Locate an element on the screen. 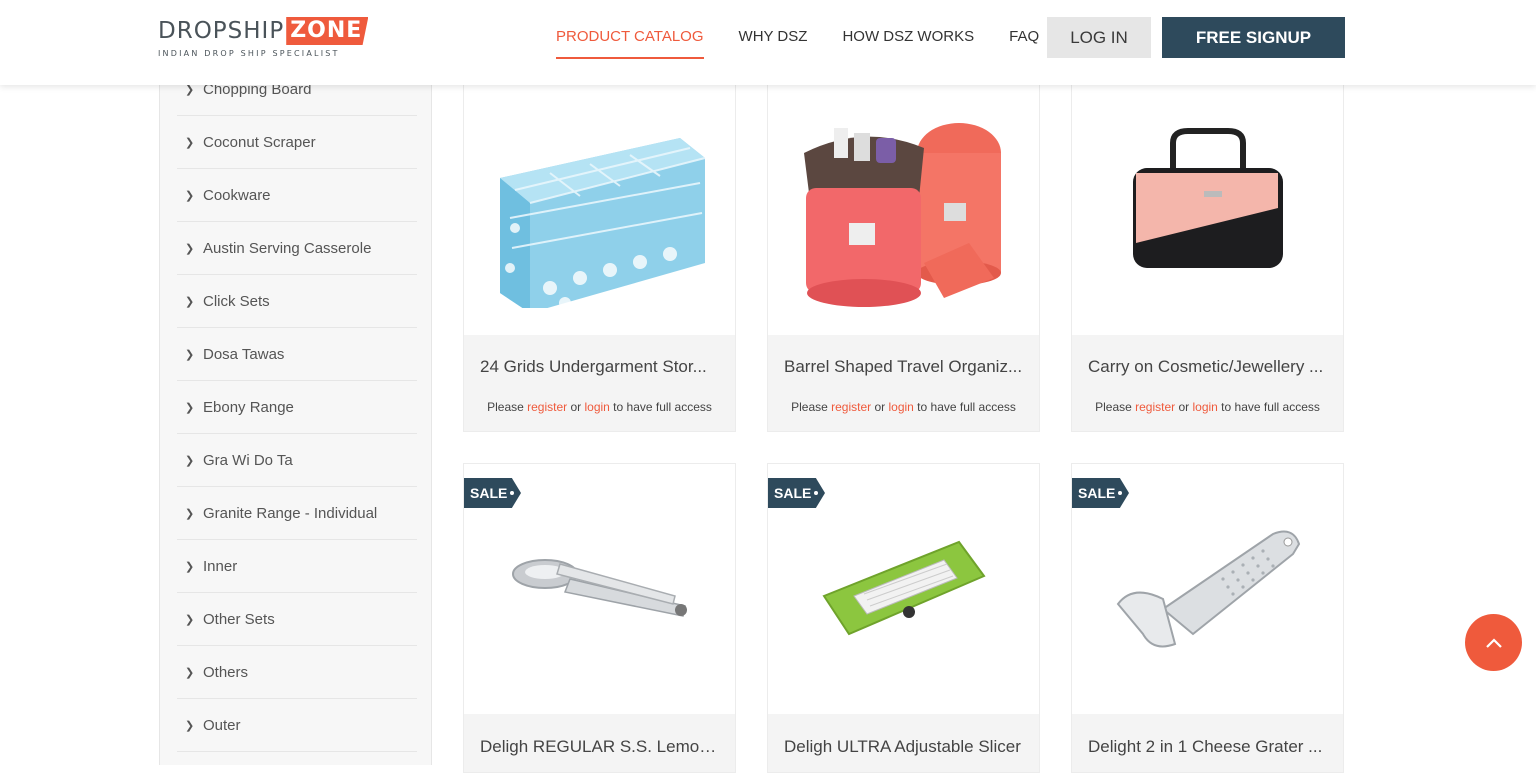 This screenshot has height=773, width=1536. category-label: Austin Serving Casserole is located at coordinates (287, 248).